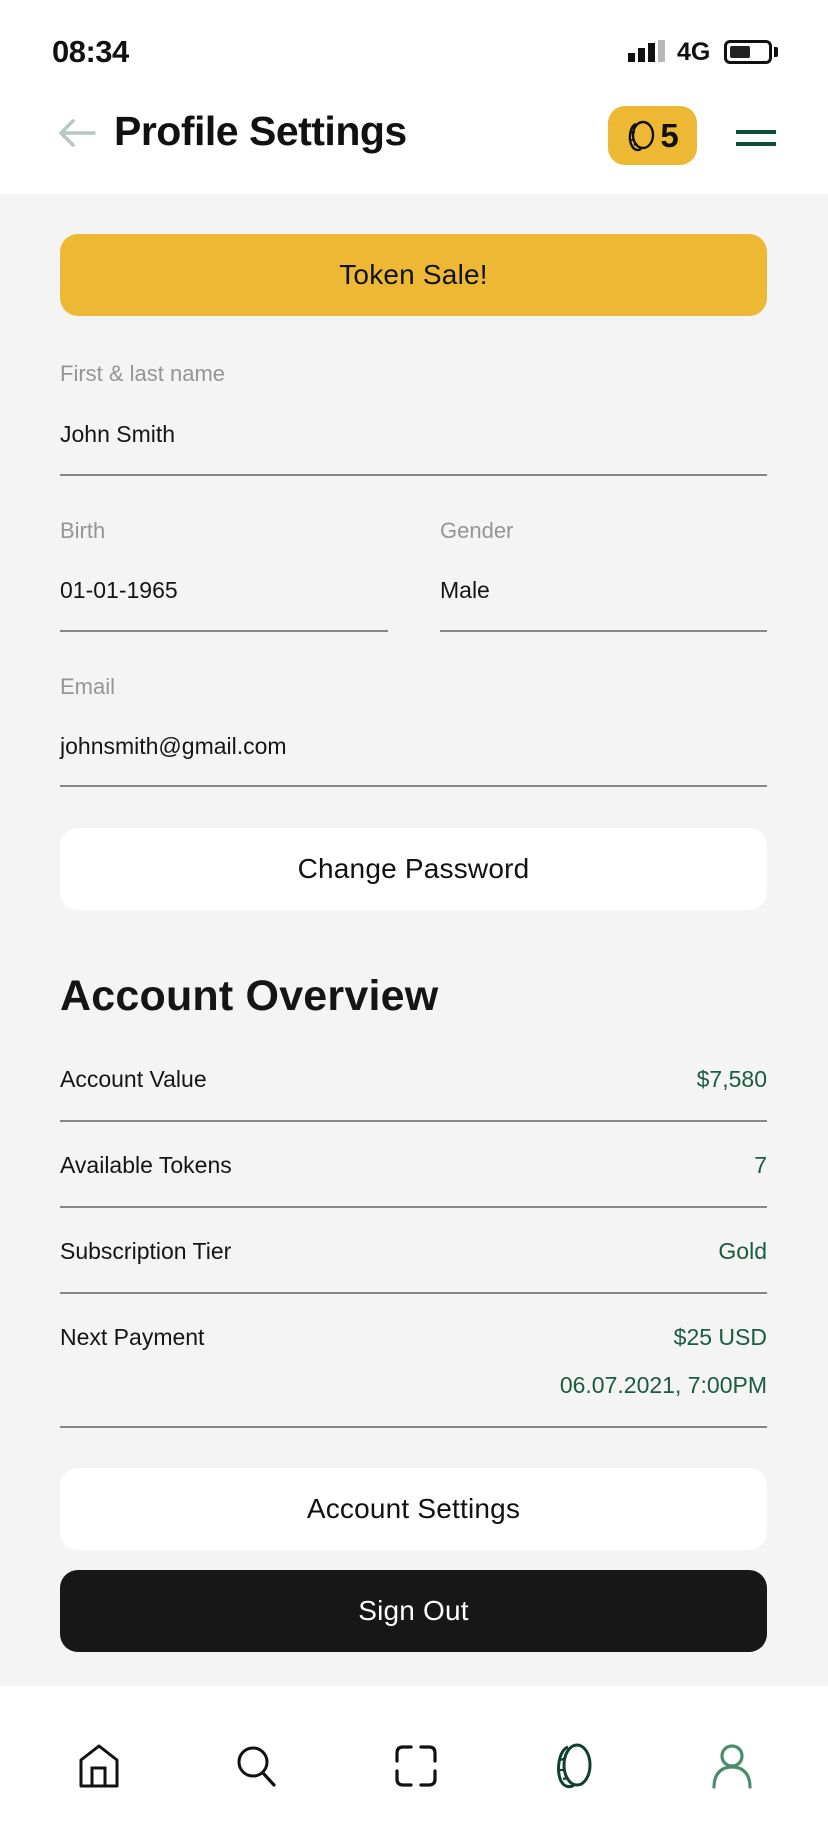  What do you see at coordinates (413, 475) in the screenshot?
I see `name-underline` at bounding box center [413, 475].